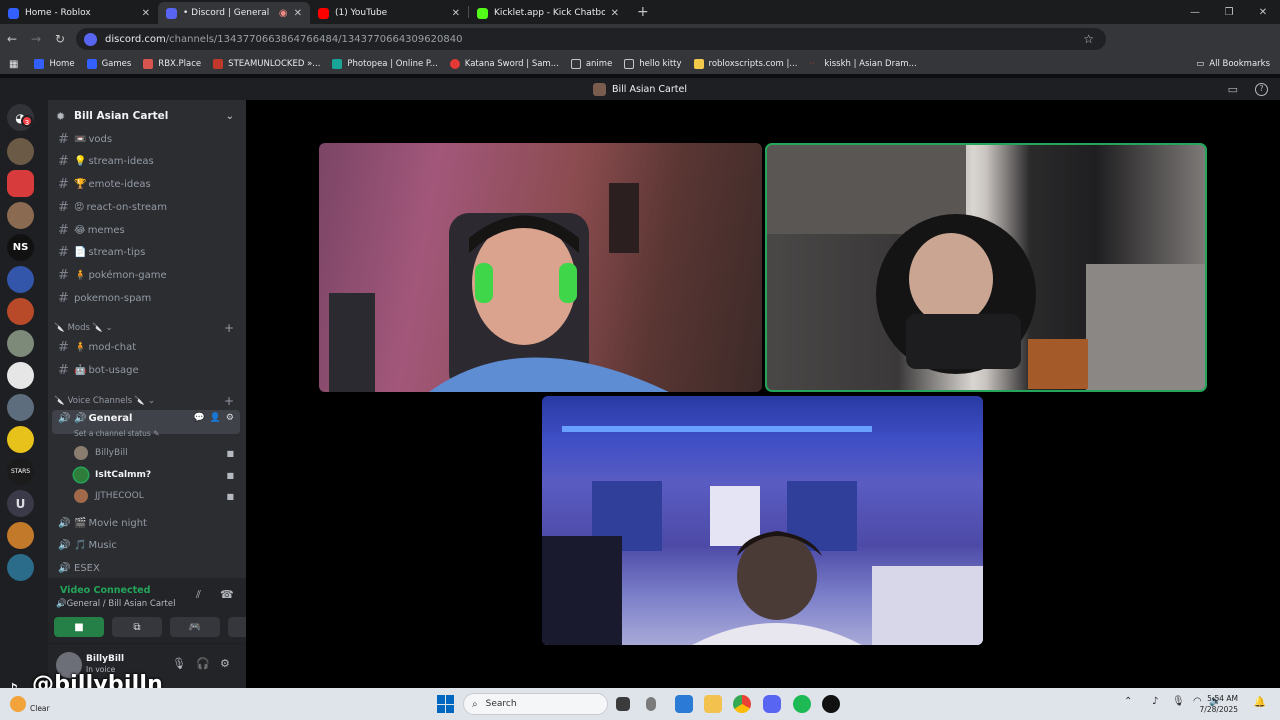 This screenshot has width=1280, height=720. I want to click on bookmark-folder-anime: anime, so click(591, 64).